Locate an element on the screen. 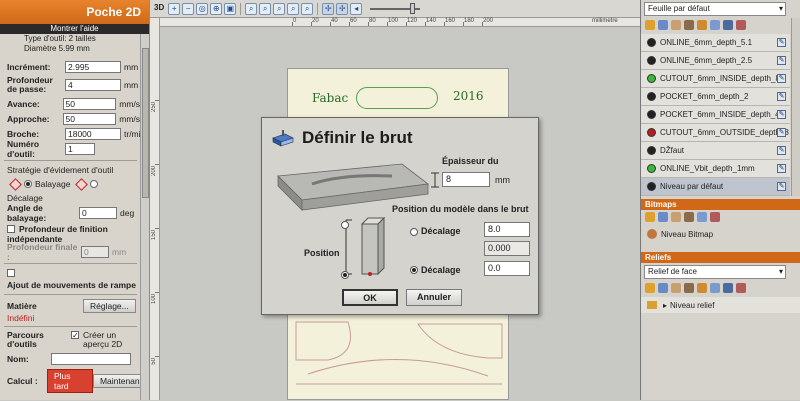 Image resolution: width=800 pixels, height=401 pixels. offset-radio is located at coordinates (94, 184).